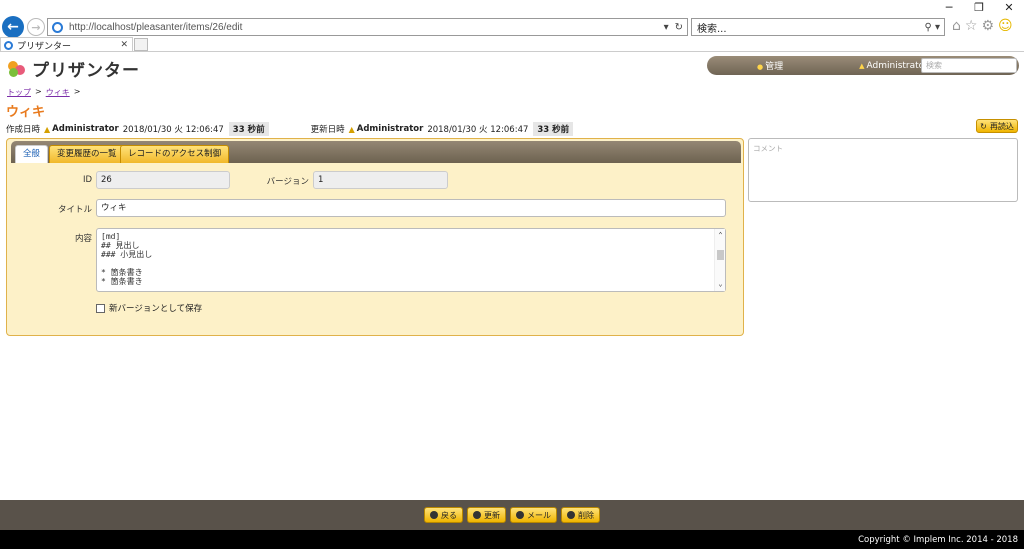  I want to click on id-field: 26, so click(163, 180).